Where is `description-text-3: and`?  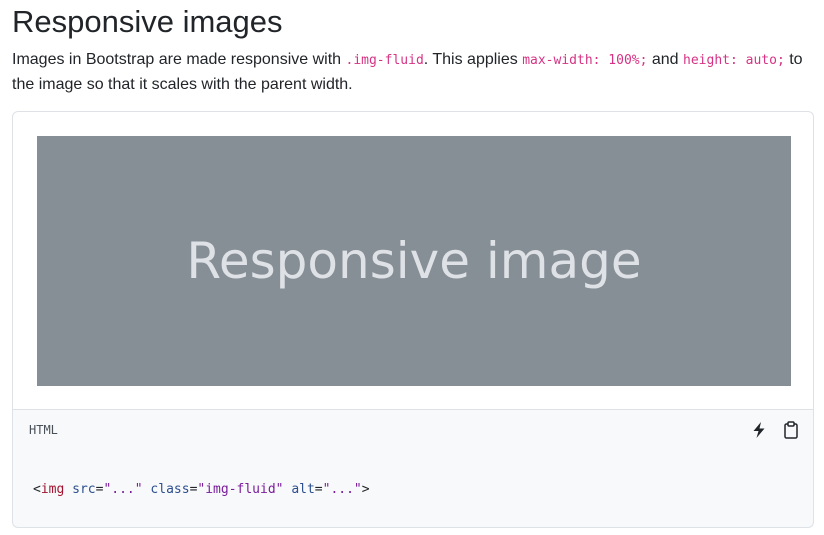
description-text-3: and is located at coordinates (665, 59).